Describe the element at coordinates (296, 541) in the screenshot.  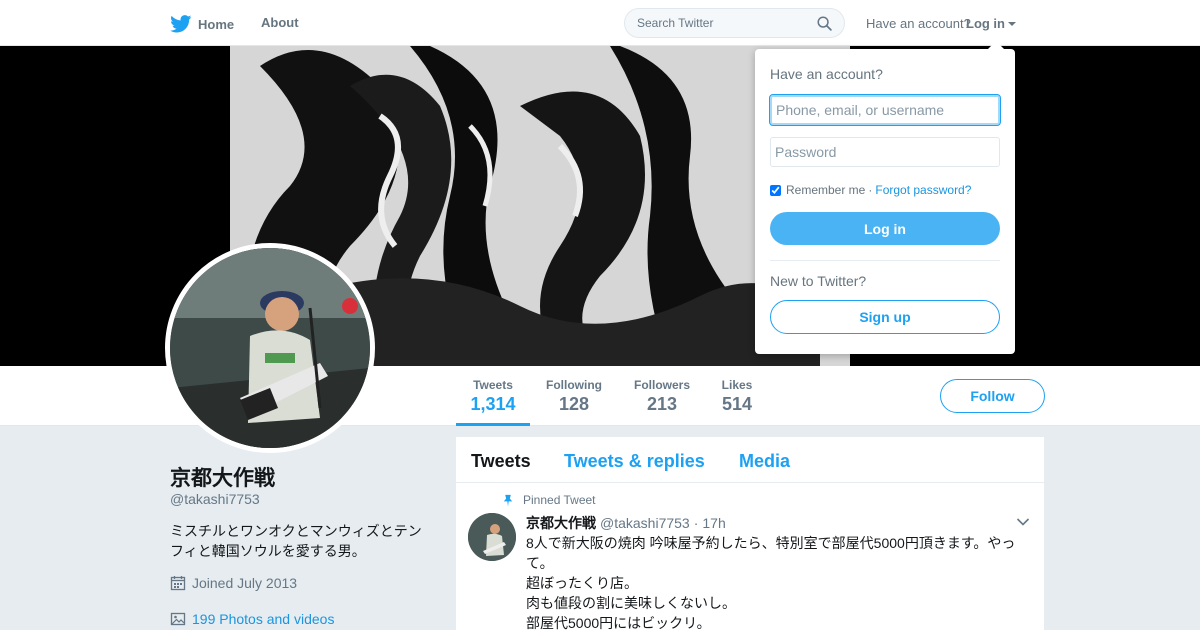
I see `profile-bio: ミスチルとワンオクとマンウィズとテンフィと韓国ソウルを愛する男。` at that location.